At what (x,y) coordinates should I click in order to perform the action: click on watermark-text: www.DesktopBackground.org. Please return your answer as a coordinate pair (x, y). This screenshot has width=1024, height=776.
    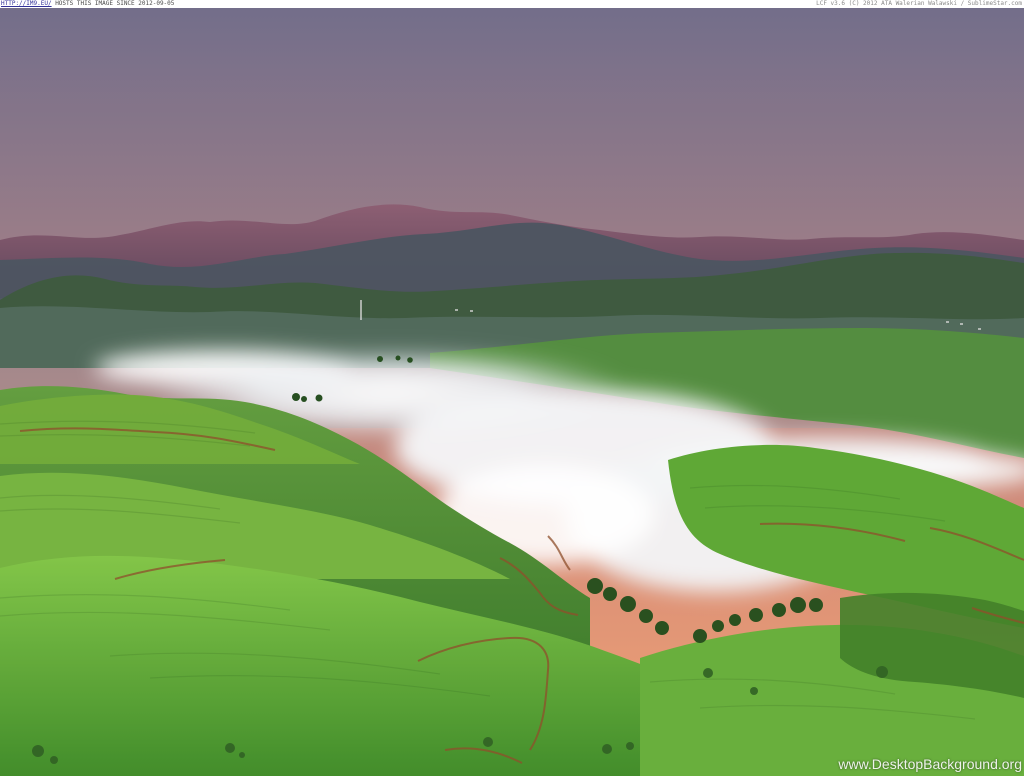
    Looking at the image, I should click on (930, 764).